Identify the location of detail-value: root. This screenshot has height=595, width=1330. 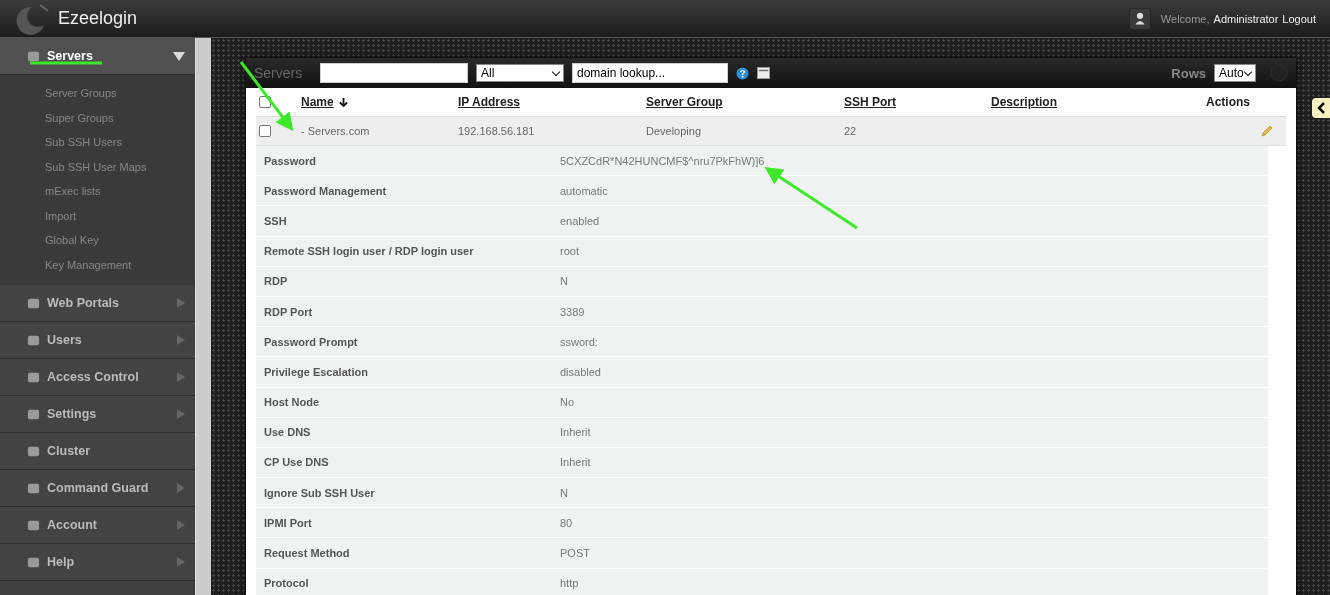
(570, 251).